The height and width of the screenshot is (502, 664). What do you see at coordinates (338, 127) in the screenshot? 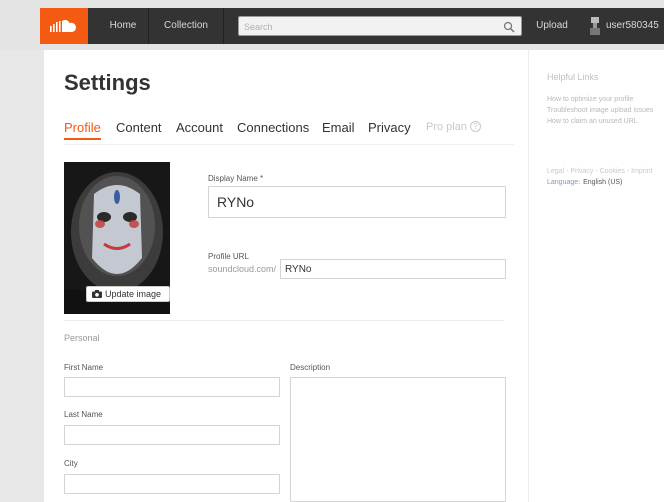
I see `tab-email: Email` at bounding box center [338, 127].